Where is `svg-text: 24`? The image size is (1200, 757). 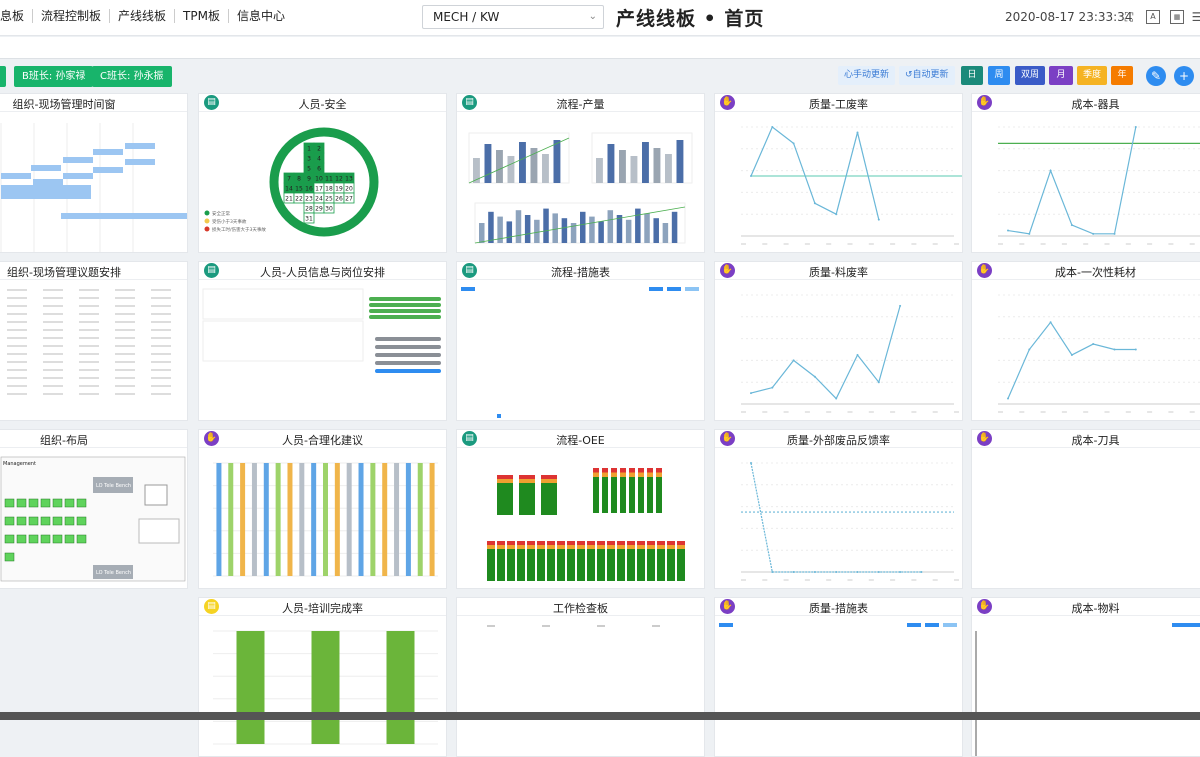
svg-text: 24 is located at coordinates (319, 199).